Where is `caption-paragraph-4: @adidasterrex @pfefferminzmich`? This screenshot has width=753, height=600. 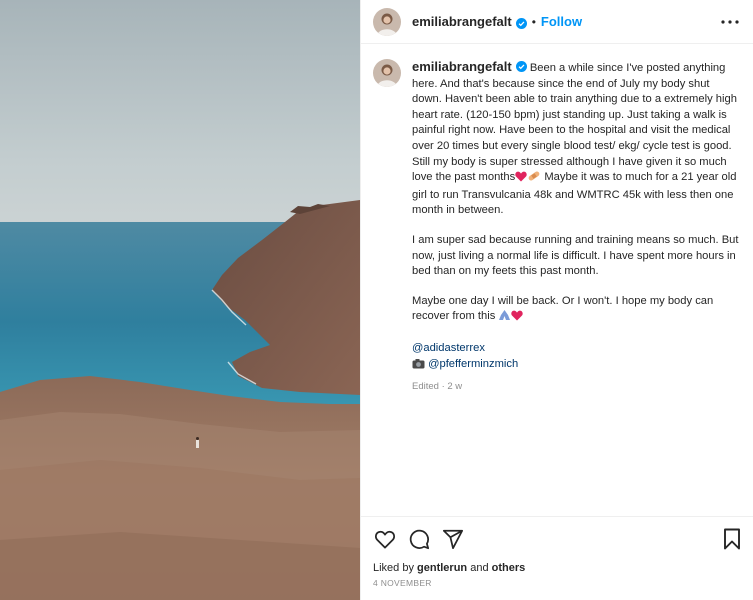 caption-paragraph-4: @adidasterrex @pfefferminzmich is located at coordinates (577, 357).